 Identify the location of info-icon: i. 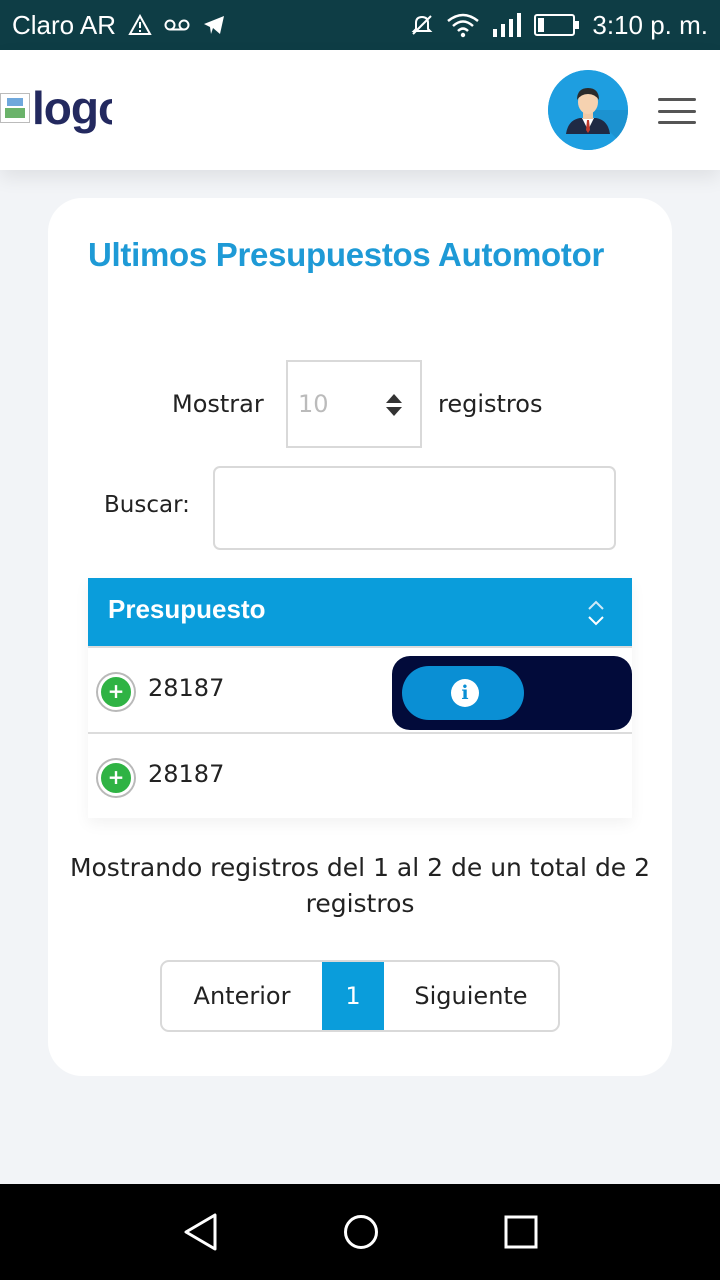
(465, 693).